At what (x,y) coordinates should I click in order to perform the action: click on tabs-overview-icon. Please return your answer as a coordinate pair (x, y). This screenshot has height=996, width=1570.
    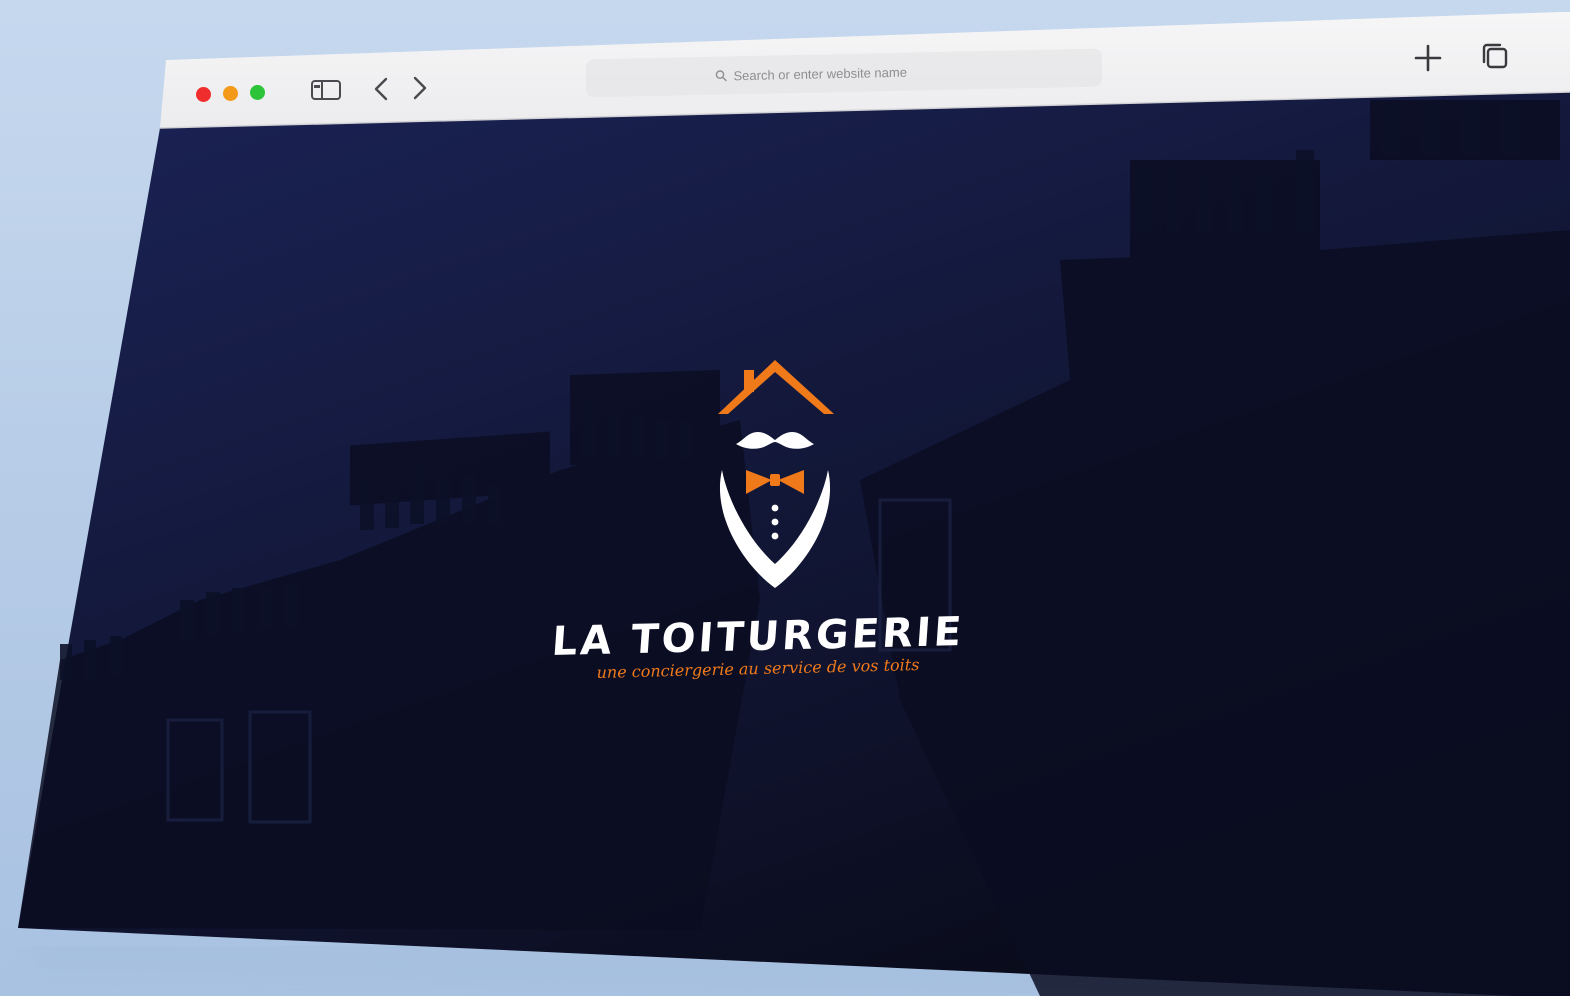
    Looking at the image, I should click on (1495, 56).